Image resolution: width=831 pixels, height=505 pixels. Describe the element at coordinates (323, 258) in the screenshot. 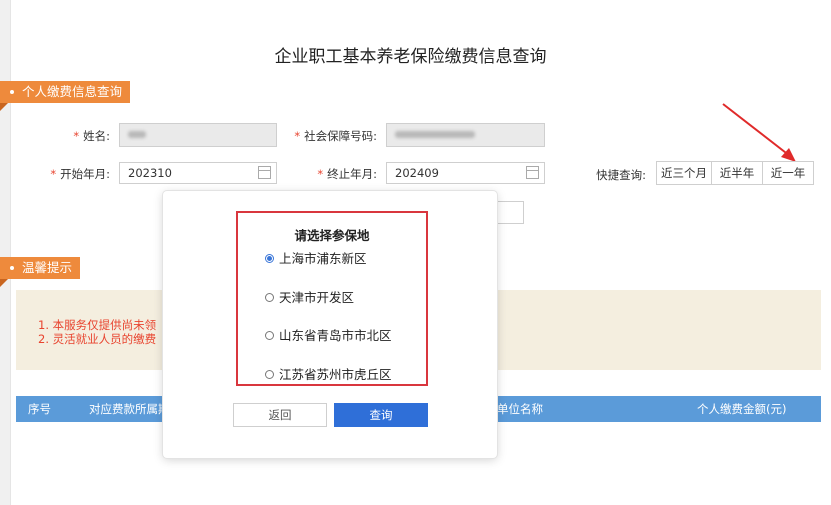

I see `option-label: 上海市浦东新区` at that location.